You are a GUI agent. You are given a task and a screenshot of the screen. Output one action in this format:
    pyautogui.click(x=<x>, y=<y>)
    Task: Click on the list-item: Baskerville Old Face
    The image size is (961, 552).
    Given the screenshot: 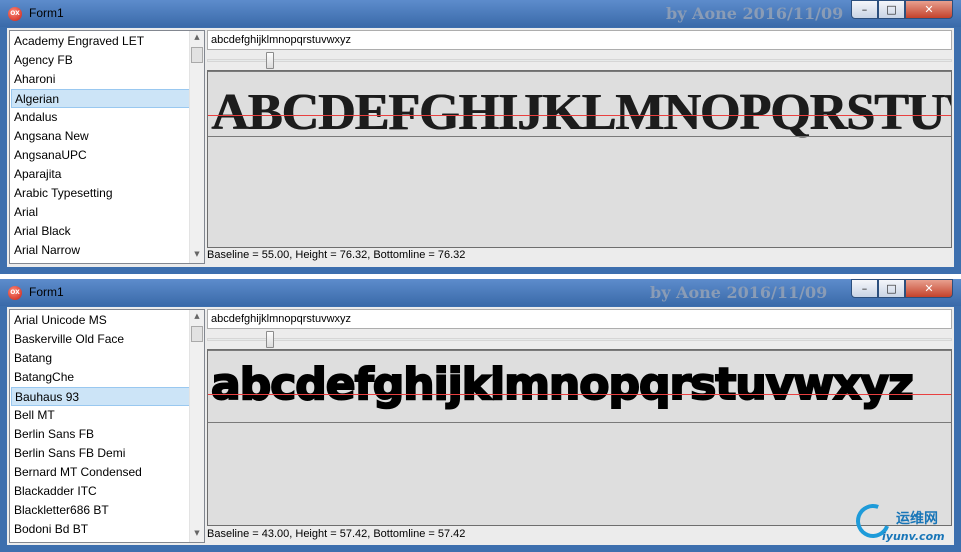 What is the action you would take?
    pyautogui.click(x=101, y=339)
    